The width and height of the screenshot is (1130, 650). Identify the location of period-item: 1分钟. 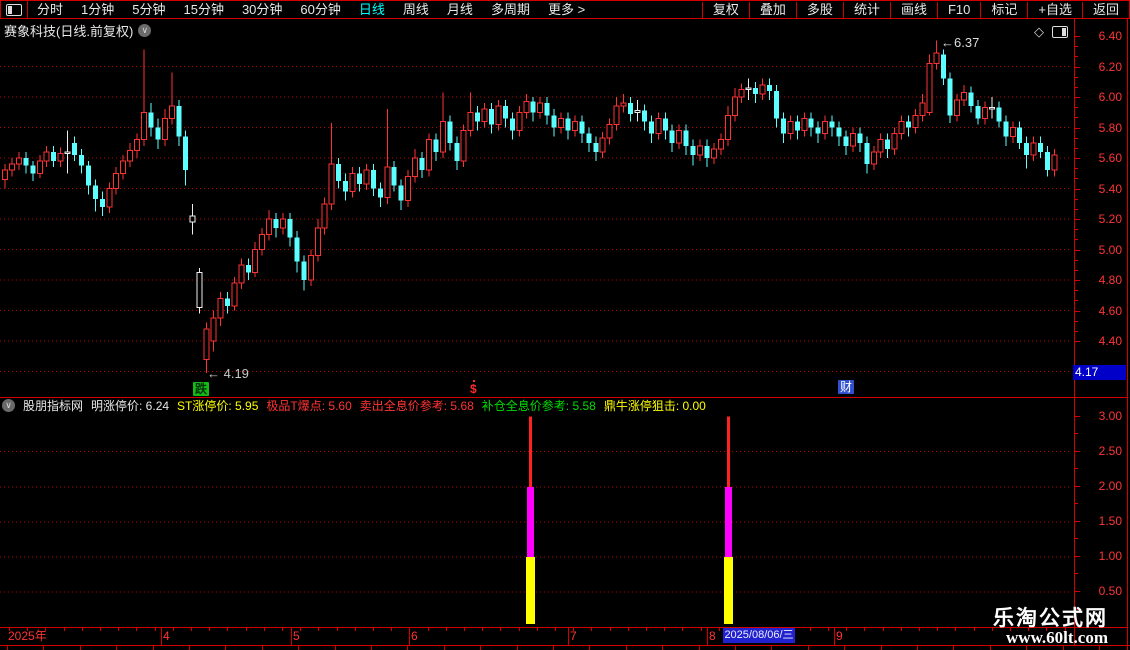
(97, 10).